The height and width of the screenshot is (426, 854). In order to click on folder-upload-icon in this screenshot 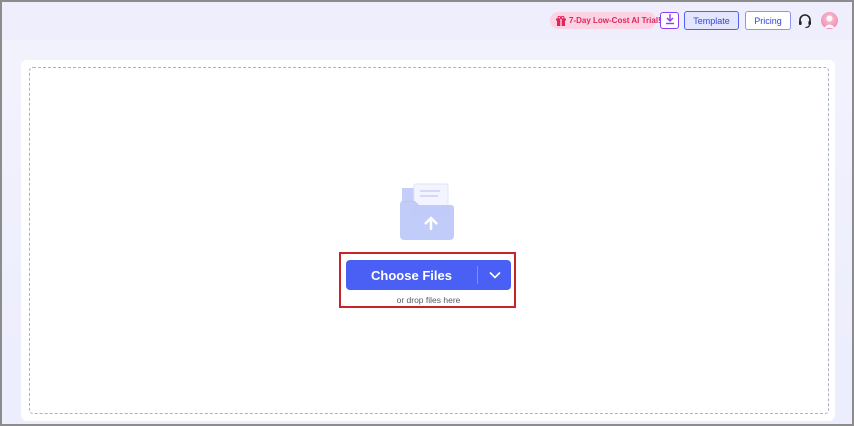, I will do `click(428, 212)`.